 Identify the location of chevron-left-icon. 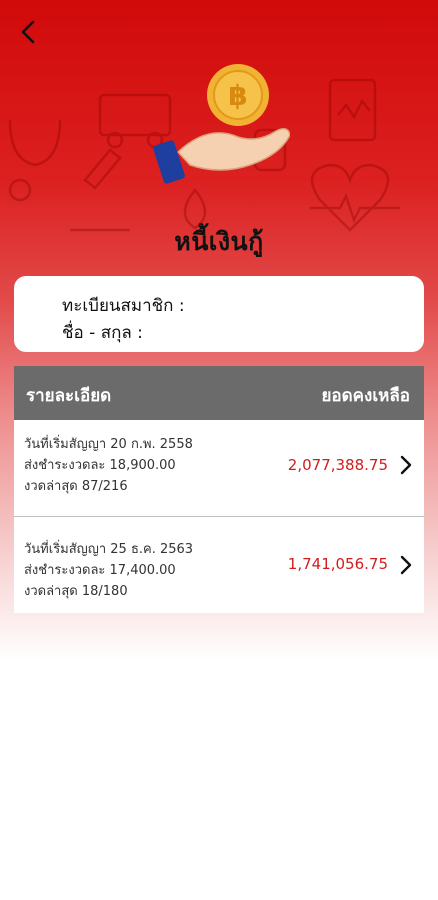
(28, 32).